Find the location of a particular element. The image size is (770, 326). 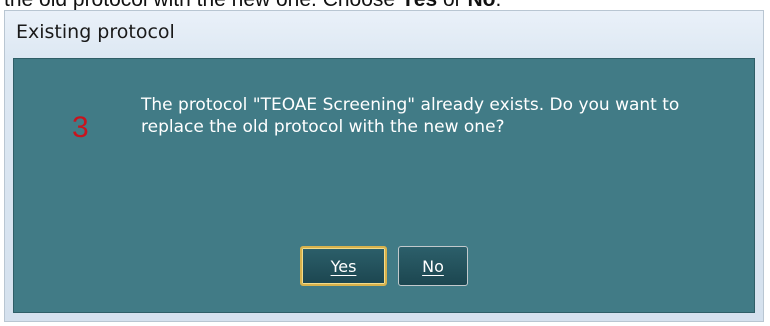

no-button: No is located at coordinates (433, 266).